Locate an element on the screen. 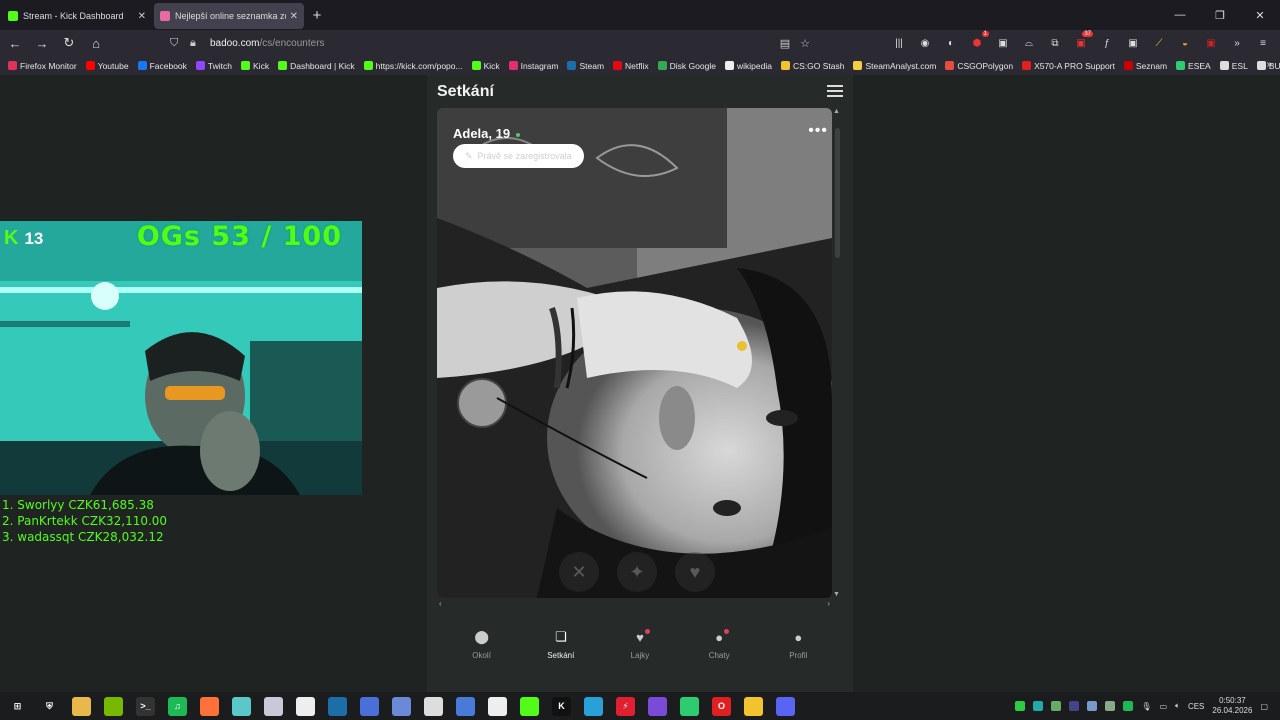 The width and height of the screenshot is (1280, 720). pass-button: ✕ is located at coordinates (579, 572).